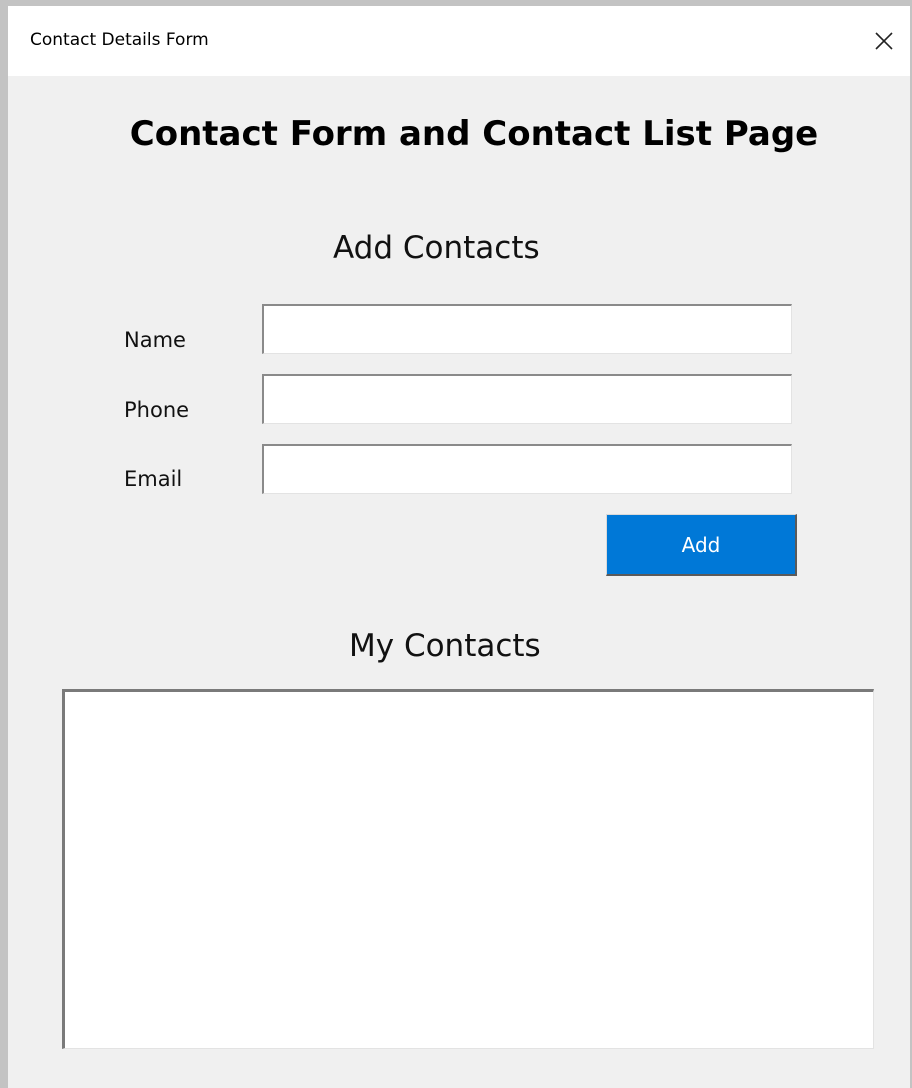 This screenshot has width=912, height=1088. Describe the element at coordinates (157, 410) in the screenshot. I see `phone-label: Phone` at that location.